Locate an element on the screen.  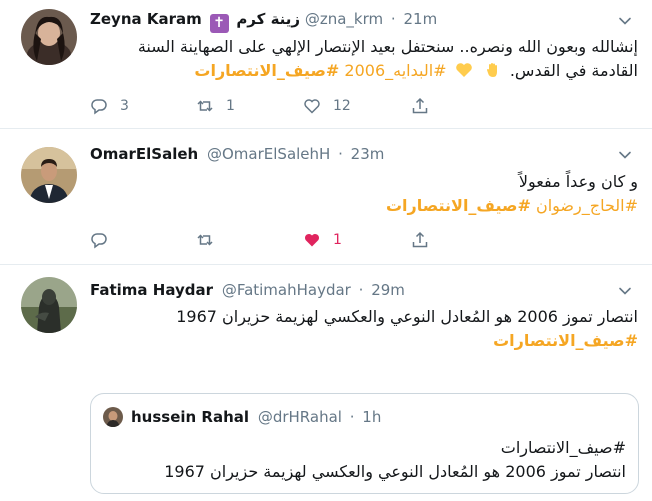
user-handle: @drHRahal is located at coordinates (299, 417).